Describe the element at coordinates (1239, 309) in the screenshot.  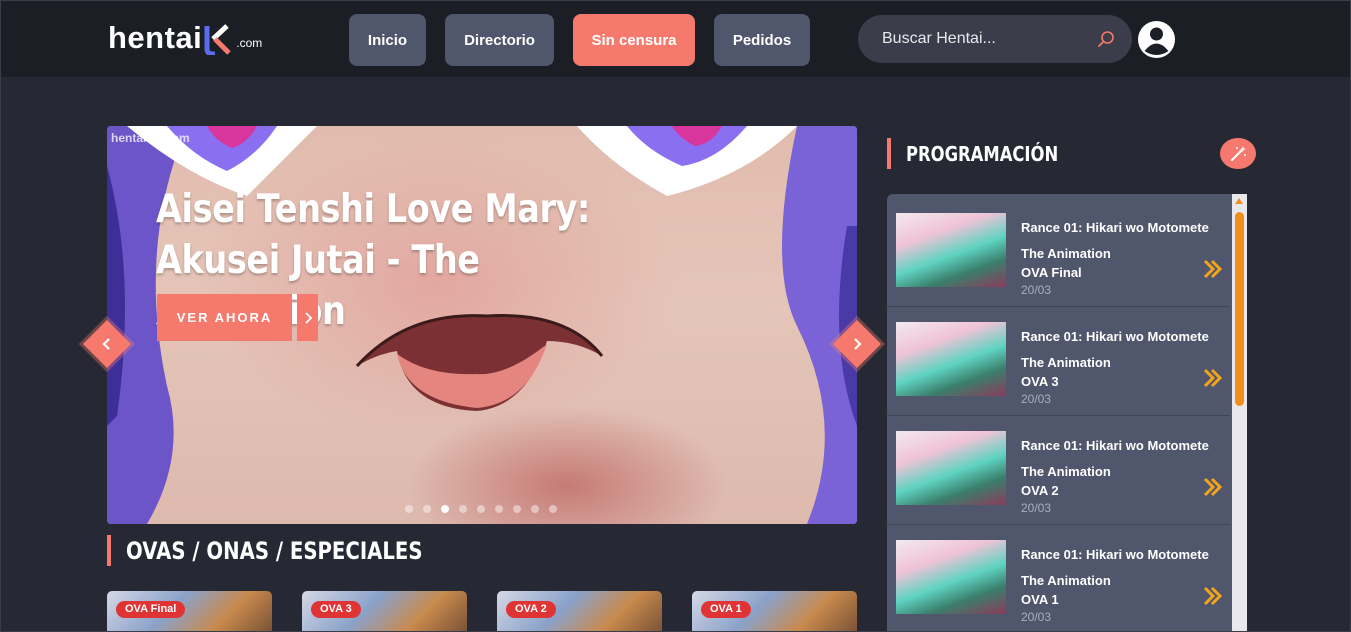
I see `schedule-scrollbar-thumb` at that location.